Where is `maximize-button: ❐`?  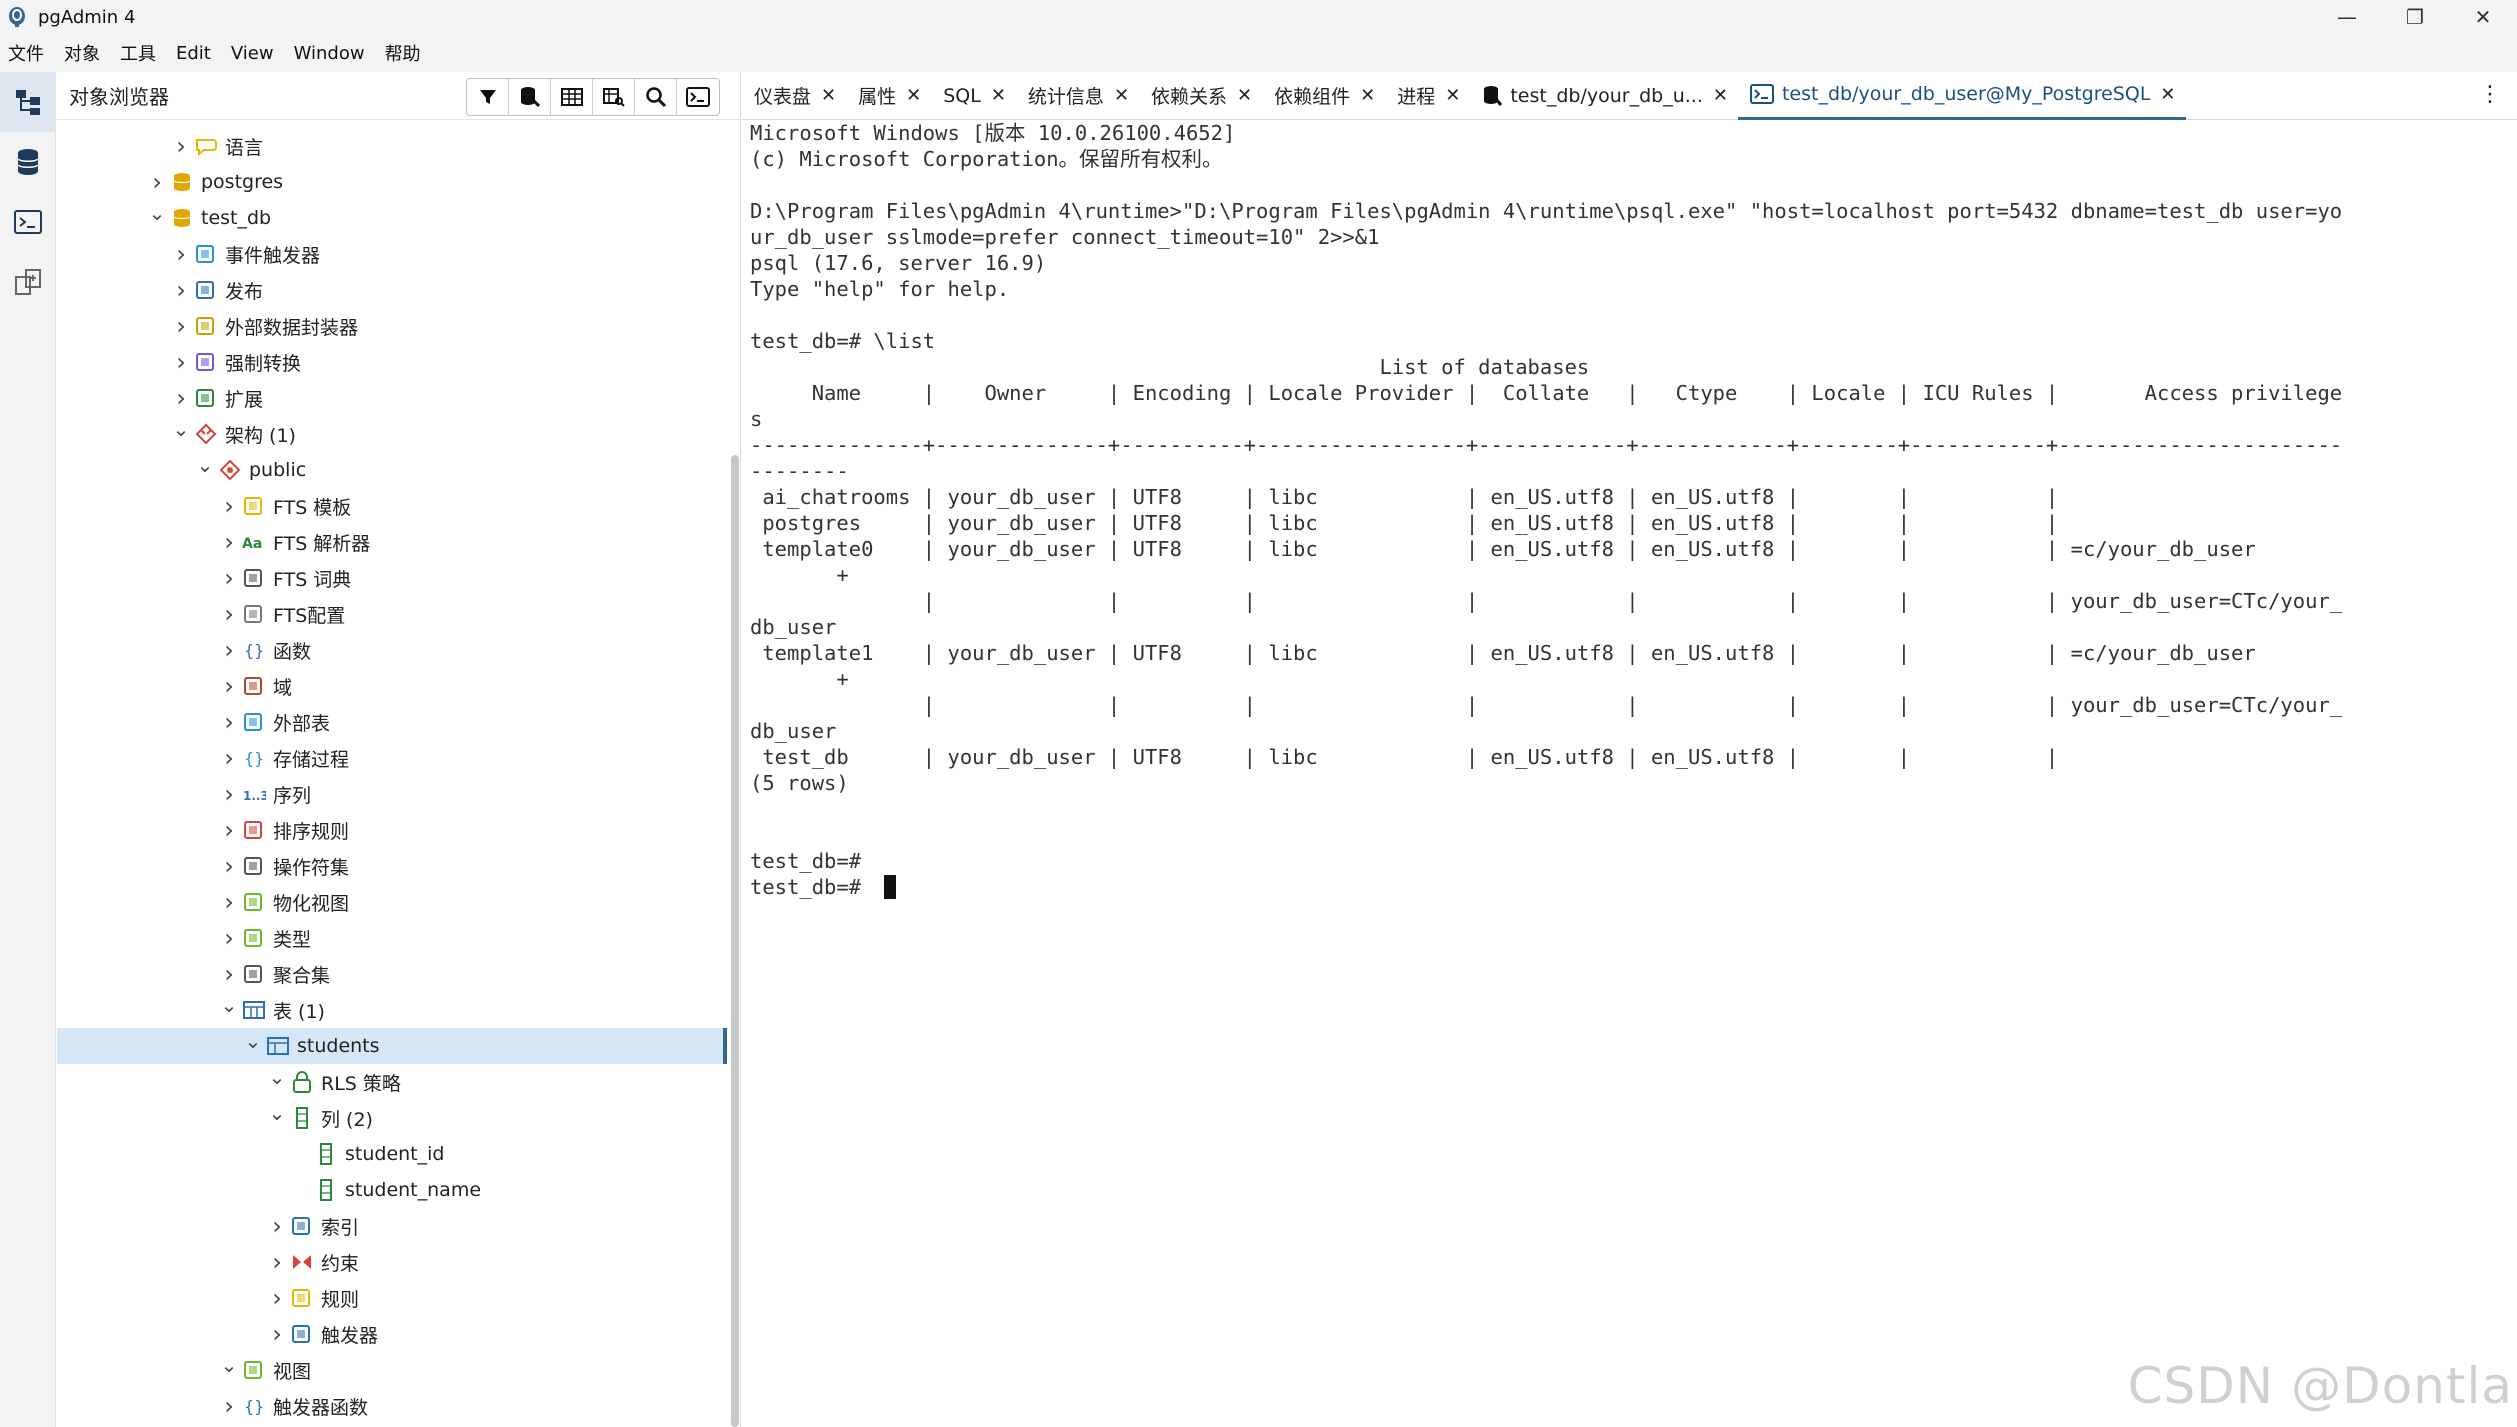 maximize-button: ❐ is located at coordinates (2415, 17).